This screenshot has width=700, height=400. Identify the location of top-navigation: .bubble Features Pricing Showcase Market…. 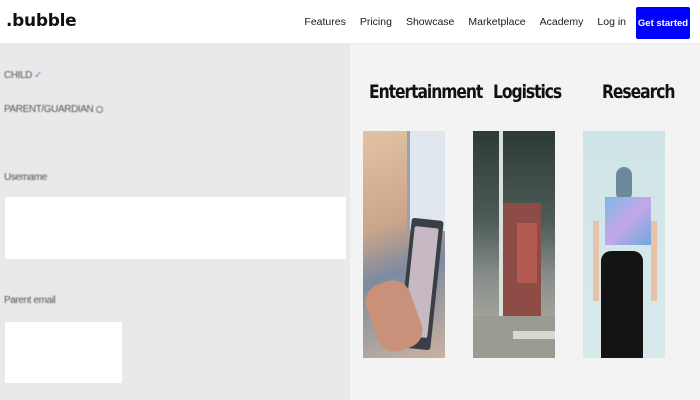
(350, 22).